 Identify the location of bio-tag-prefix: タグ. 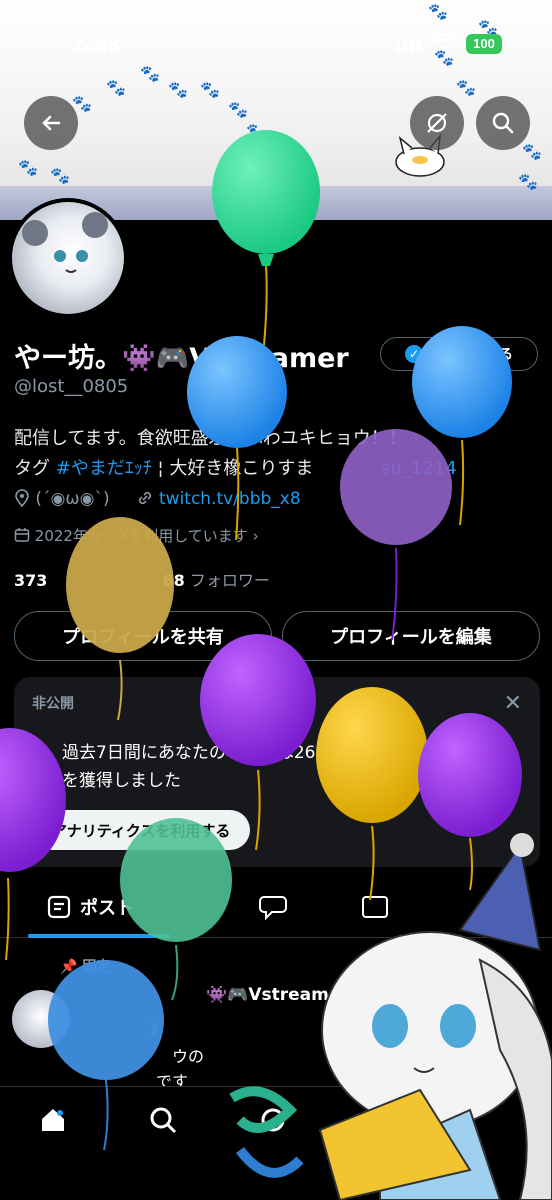
(35, 468).